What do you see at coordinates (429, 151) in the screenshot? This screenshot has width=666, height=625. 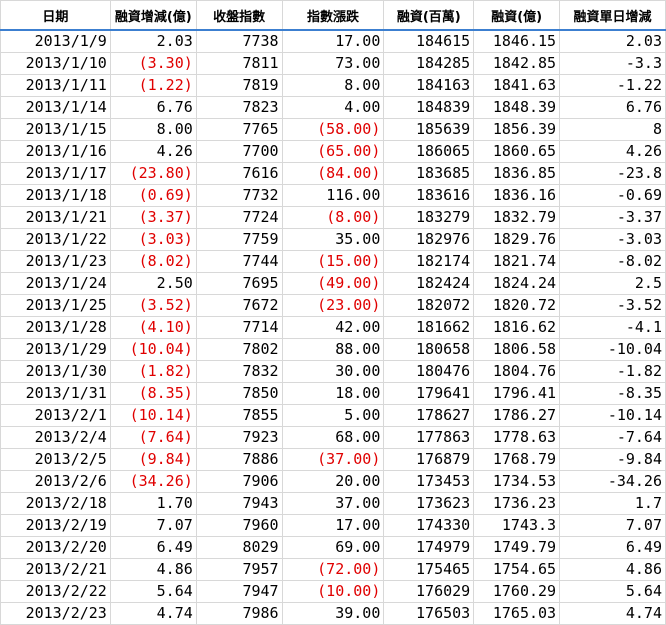 I see `margin-million-cell: 186065` at bounding box center [429, 151].